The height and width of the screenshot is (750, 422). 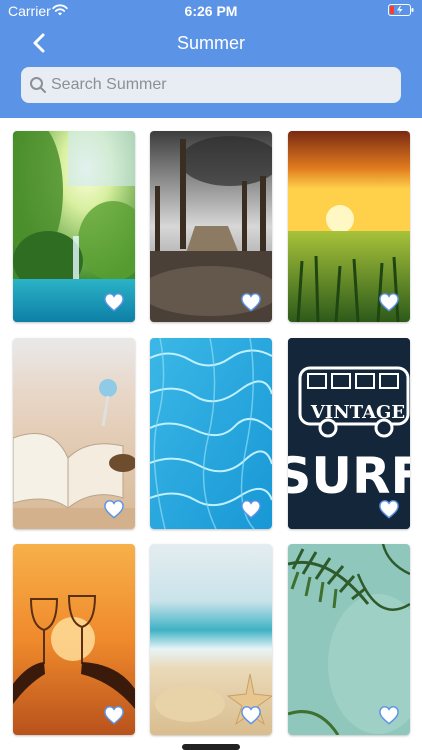 I want to click on page-title: Summer, so click(x=210, y=43).